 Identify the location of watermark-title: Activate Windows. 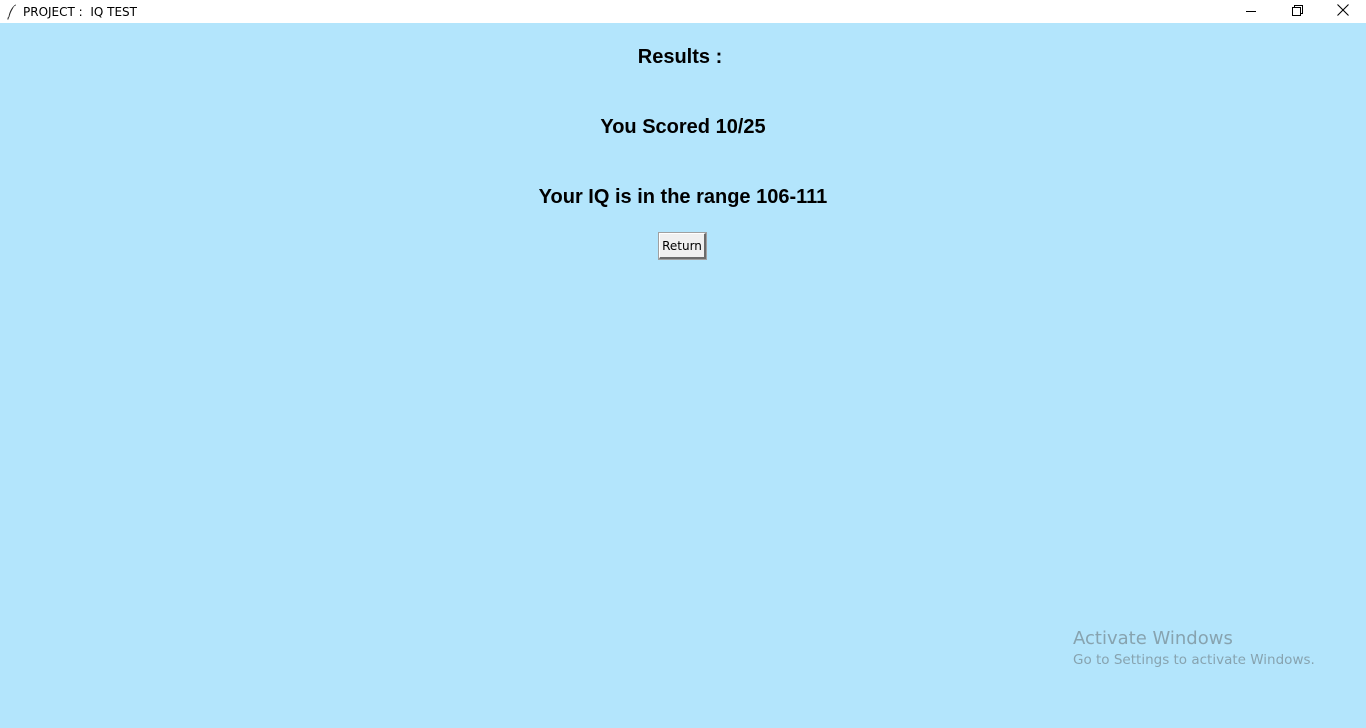
(1153, 638).